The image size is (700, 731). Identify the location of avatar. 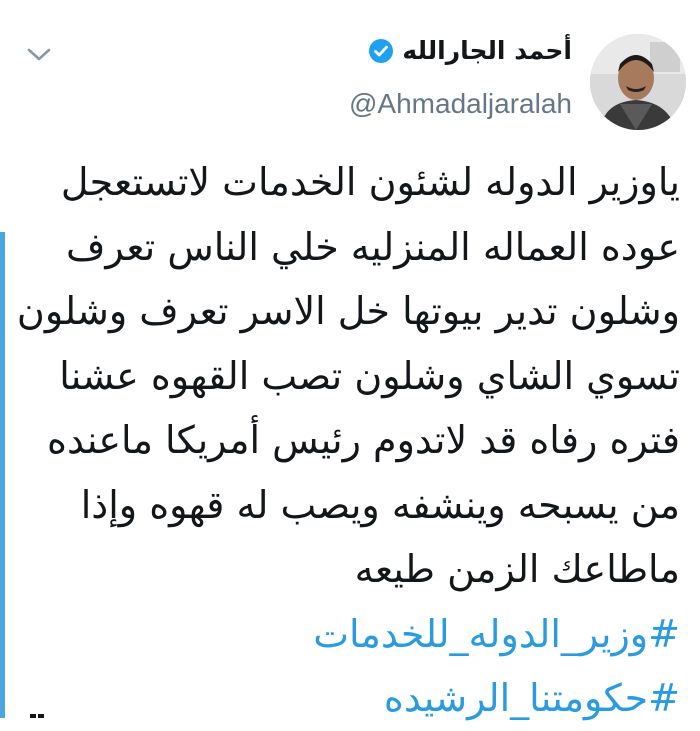
(638, 82).